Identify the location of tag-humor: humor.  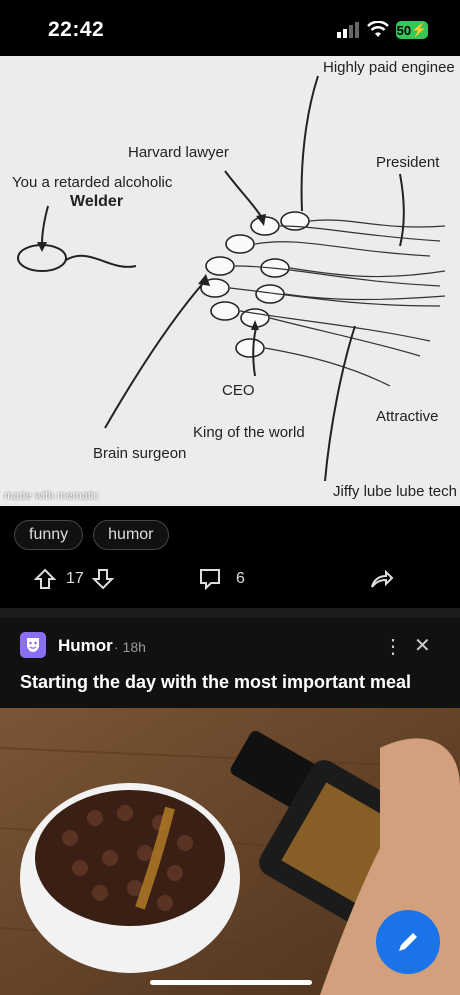
(131, 535).